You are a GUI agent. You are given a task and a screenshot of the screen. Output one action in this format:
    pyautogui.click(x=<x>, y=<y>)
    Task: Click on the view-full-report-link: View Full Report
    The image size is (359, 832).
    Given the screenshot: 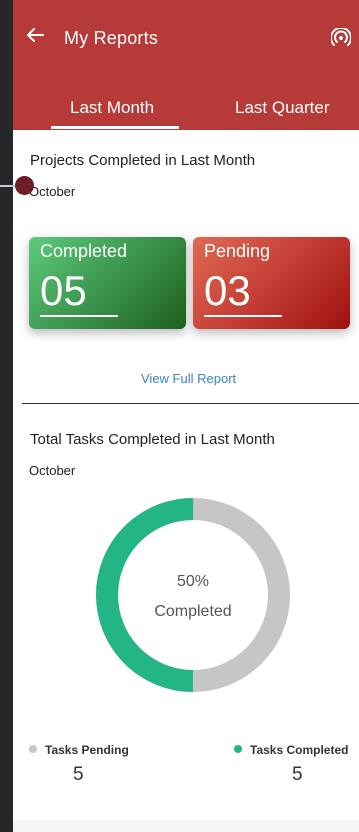 What is the action you would take?
    pyautogui.click(x=188, y=378)
    